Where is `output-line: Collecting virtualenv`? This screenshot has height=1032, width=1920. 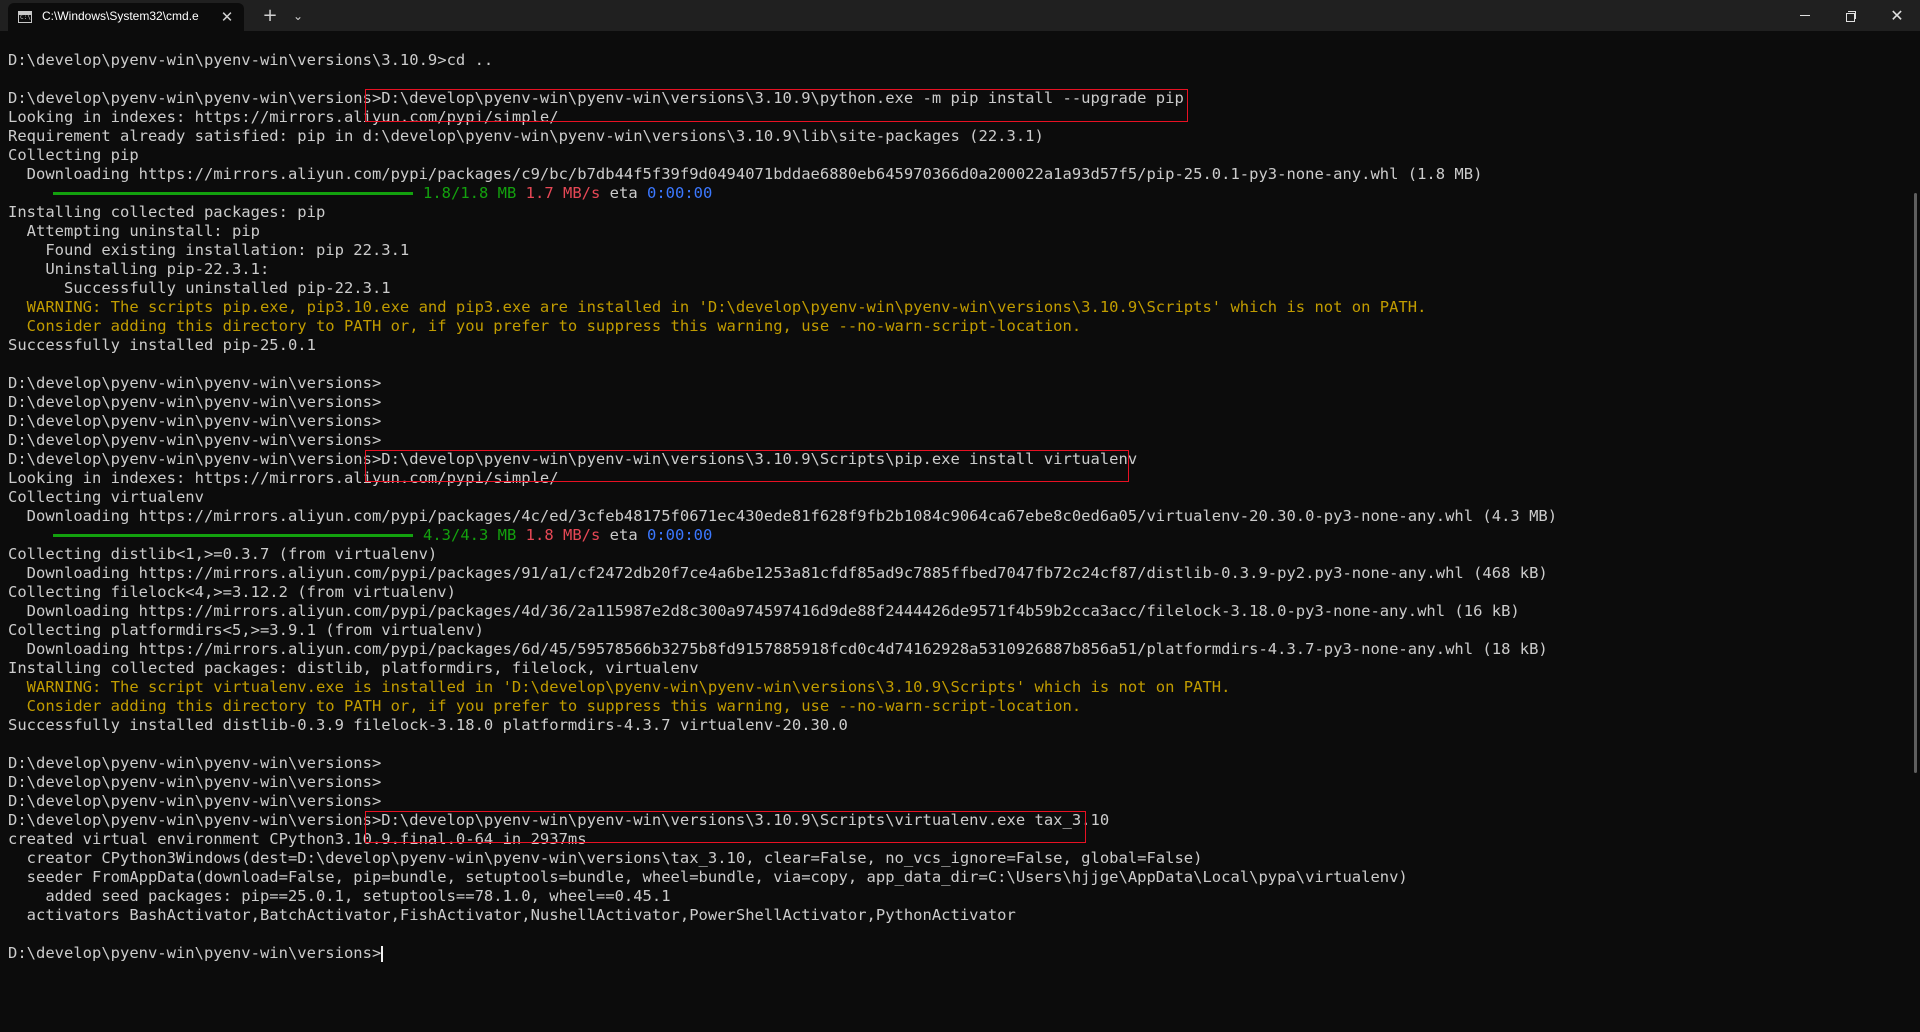
output-line: Collecting virtualenv is located at coordinates (106, 497).